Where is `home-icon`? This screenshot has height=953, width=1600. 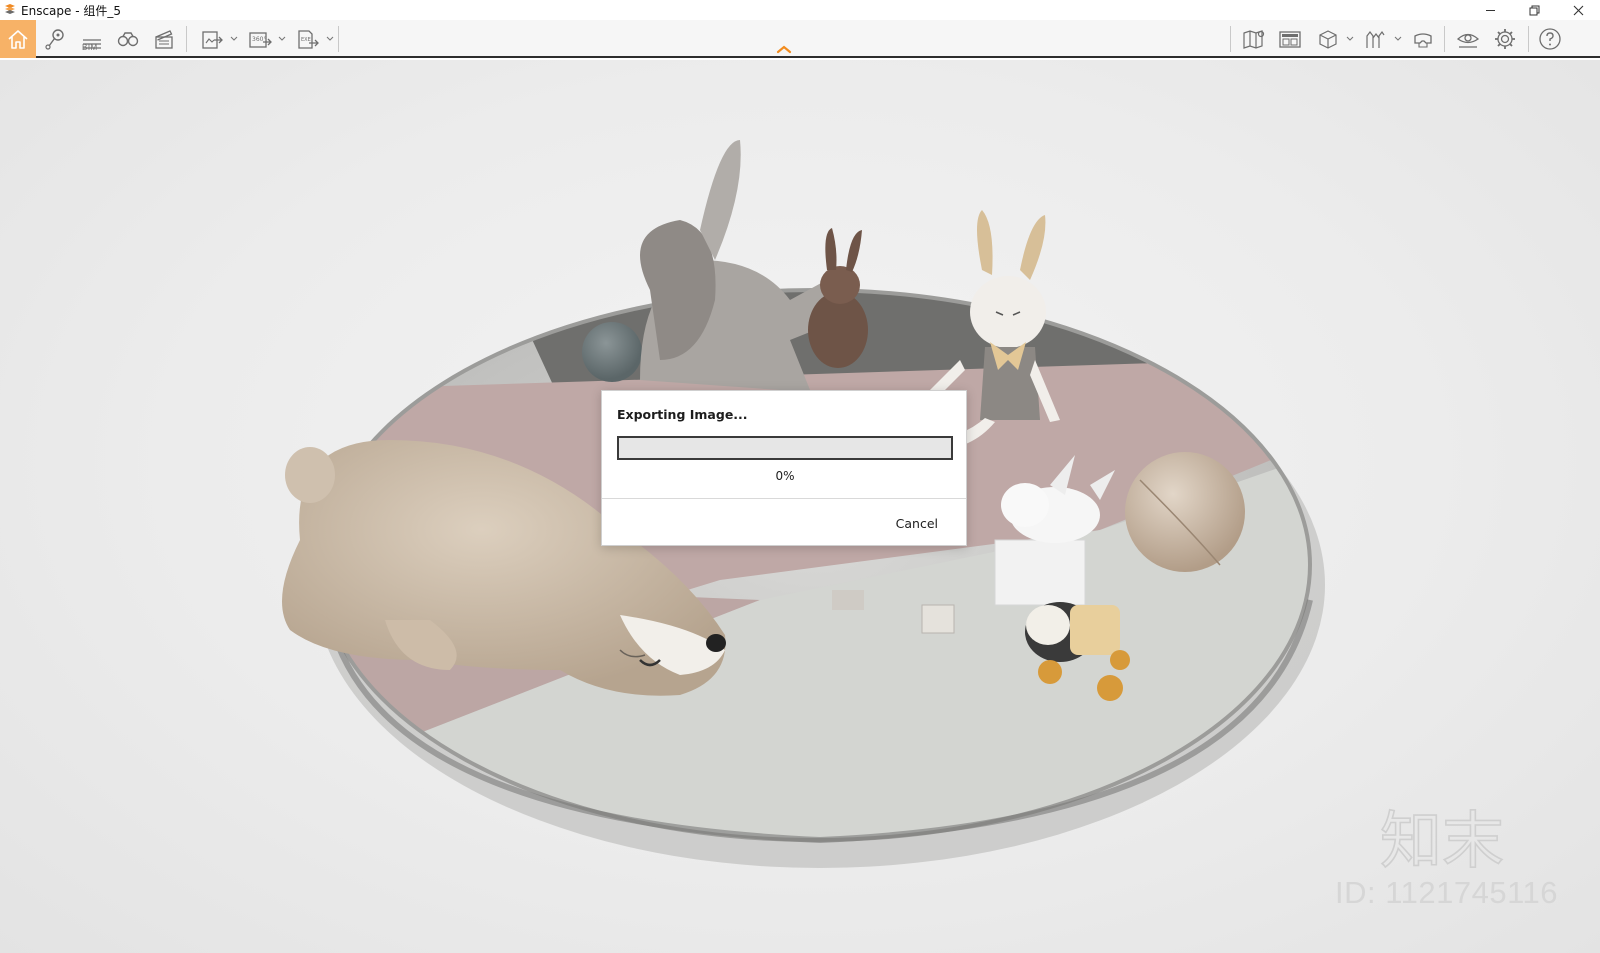 home-icon is located at coordinates (18, 39).